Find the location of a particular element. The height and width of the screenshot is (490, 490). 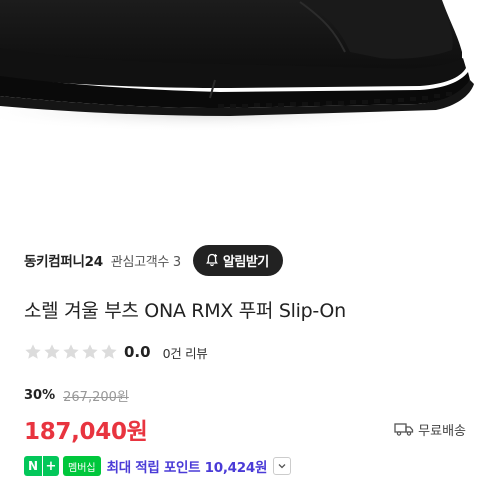

product-title: 소렐 겨울 부츠 ONA RMX 푸퍼 Slip-On is located at coordinates (185, 311).